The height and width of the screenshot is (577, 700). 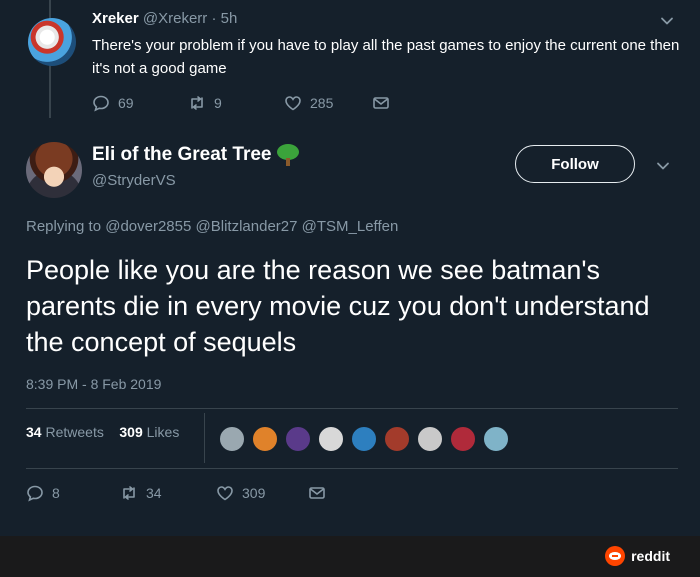 I want to click on tweet-stats: 34 Retweets 309 Likes, so click(x=102, y=432).